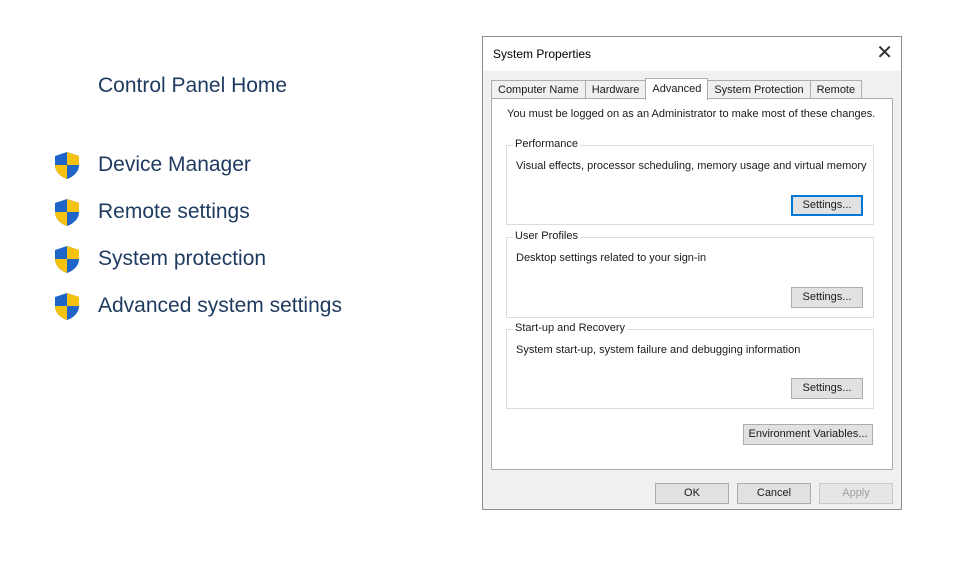 Image resolution: width=953 pixels, height=577 pixels. Describe the element at coordinates (220, 305) in the screenshot. I see `advanced-system-settings-label: Advanced system settings` at that location.